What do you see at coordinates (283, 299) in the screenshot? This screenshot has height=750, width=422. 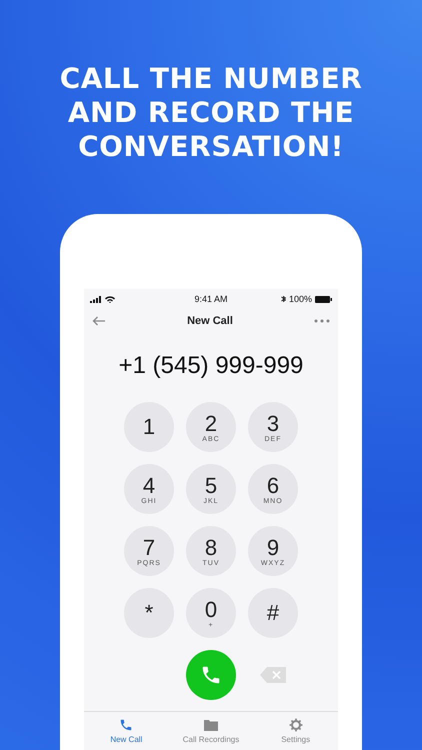 I see `bluetooth-icon` at bounding box center [283, 299].